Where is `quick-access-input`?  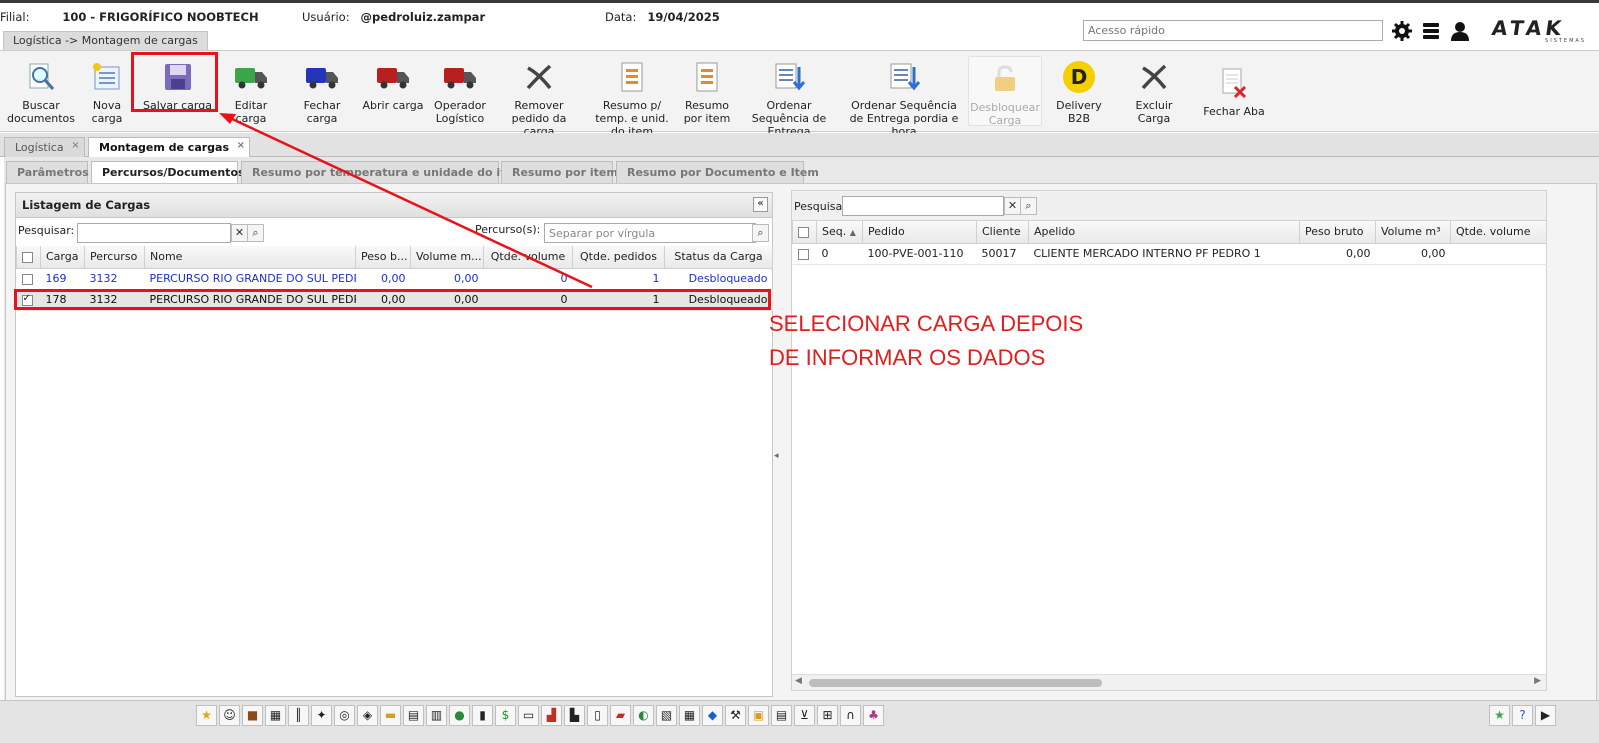
quick-access-input is located at coordinates (1233, 30).